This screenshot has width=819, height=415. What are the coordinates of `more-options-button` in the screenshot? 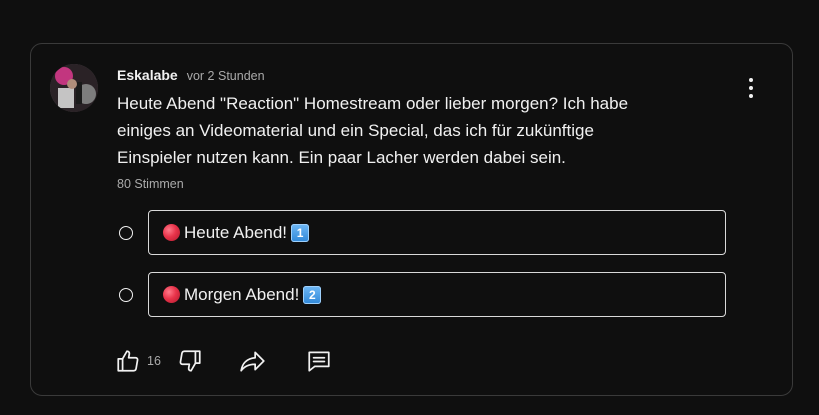 It's located at (751, 88).